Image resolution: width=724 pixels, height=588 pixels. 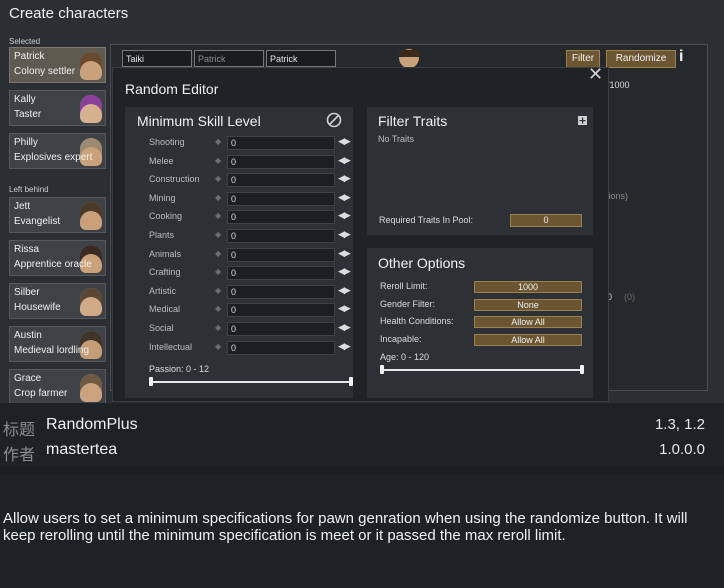 What do you see at coordinates (28, 114) in the screenshot?
I see `pawn-title: Taster` at bounding box center [28, 114].